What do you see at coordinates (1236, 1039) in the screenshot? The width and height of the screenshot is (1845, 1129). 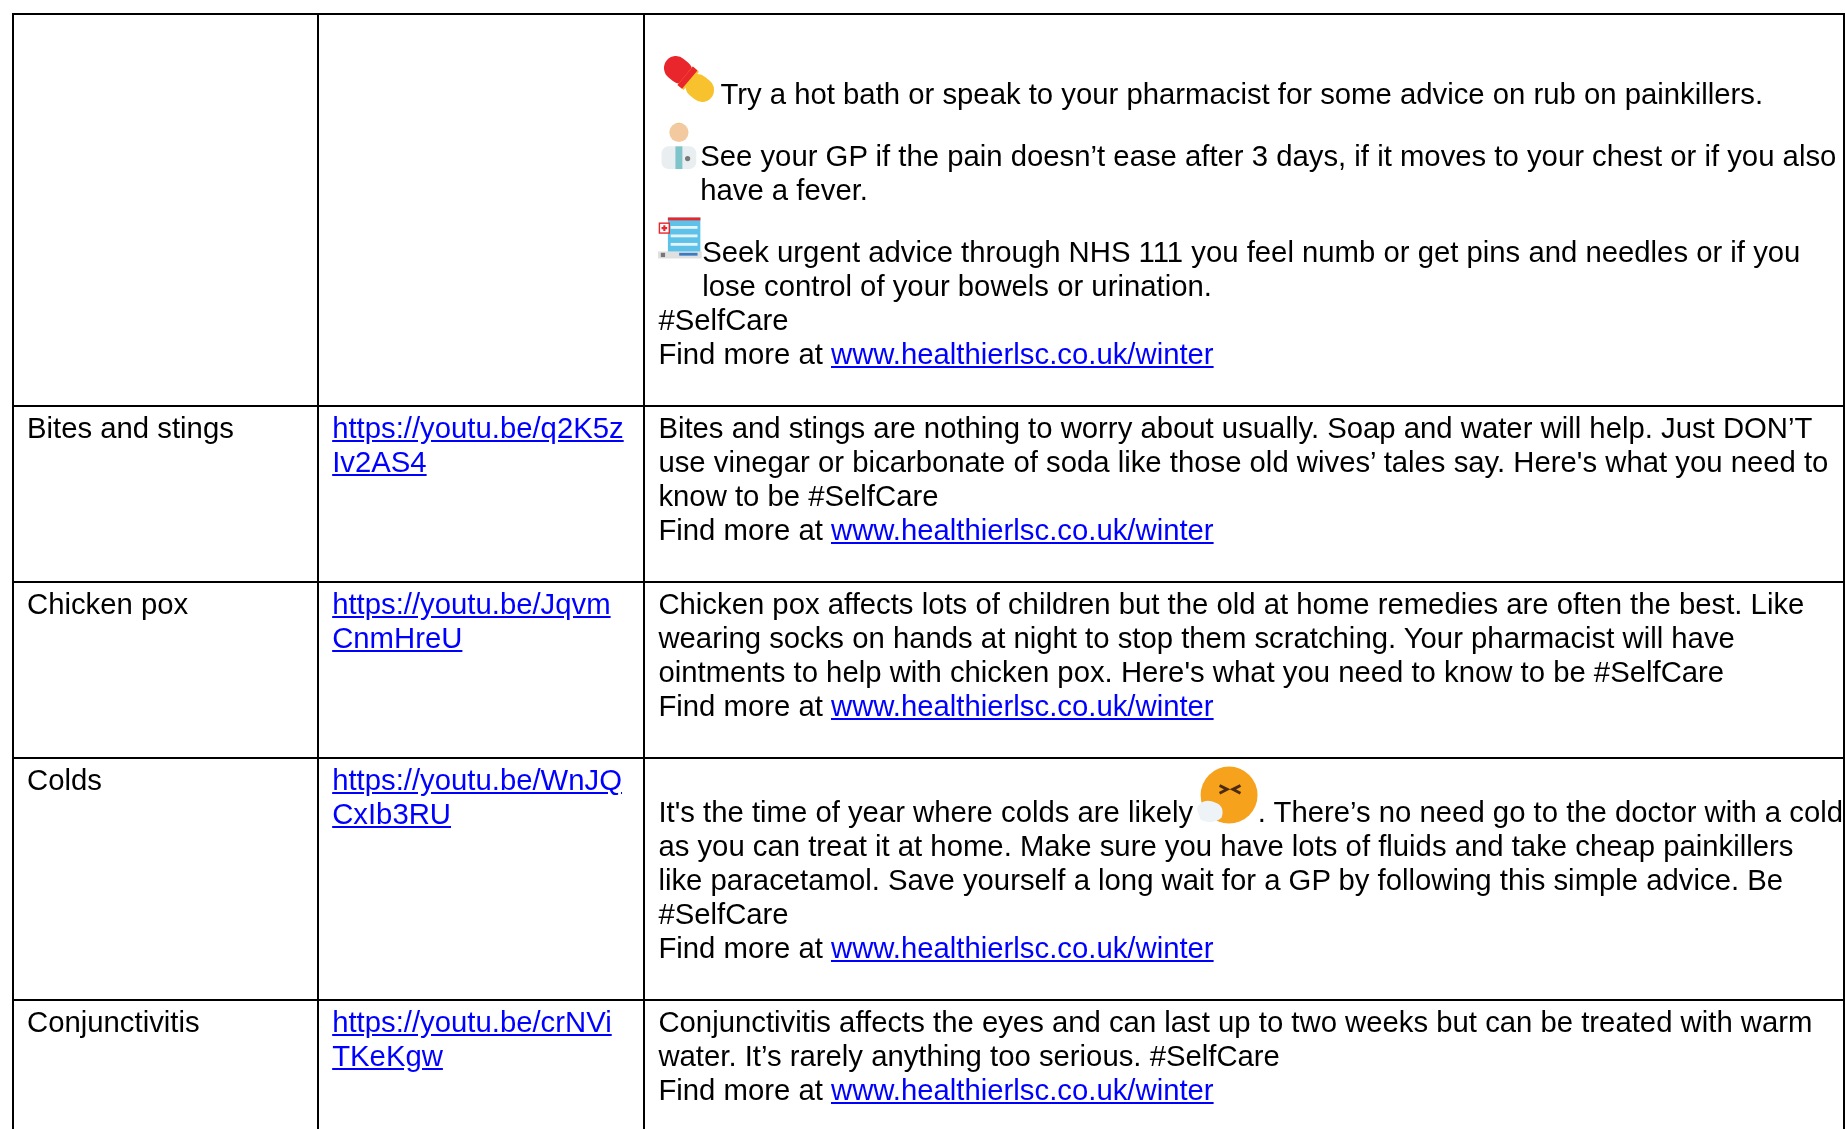 I see `description-text: Conjunctivitis affects the eyes and can last up to two weeks but can be treated with warm water. It’s rarely anything too serious. #SelfCare` at bounding box center [1236, 1039].